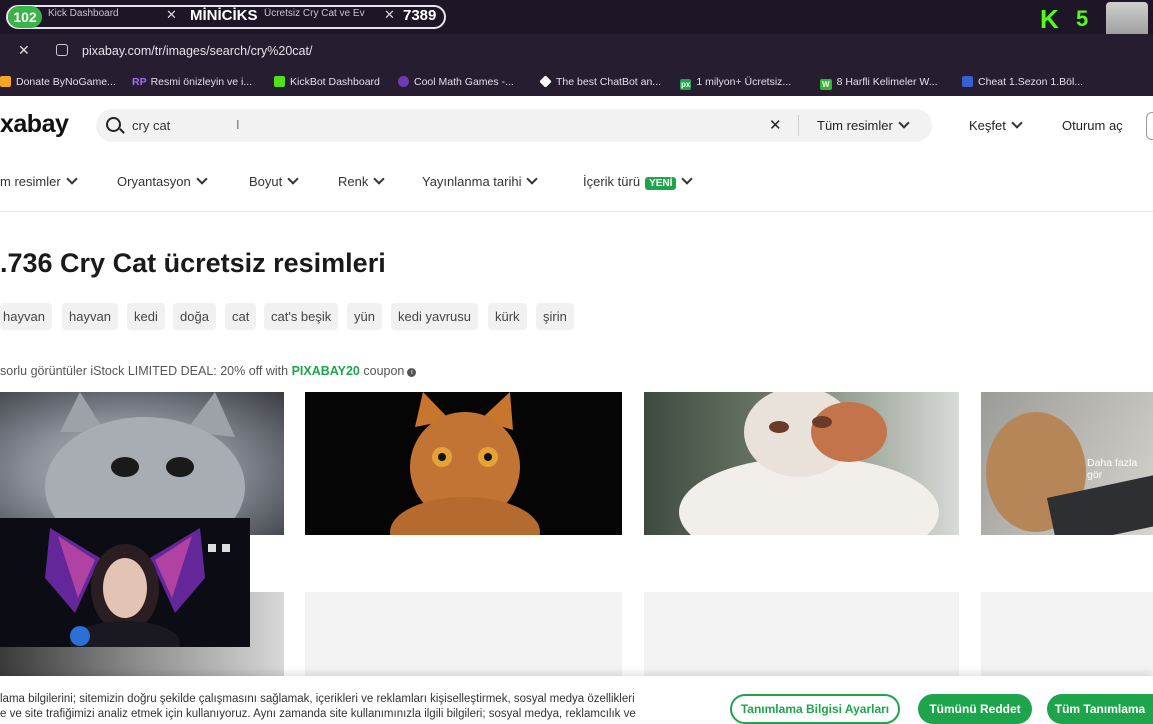  What do you see at coordinates (25, 17) in the screenshot?
I see `tab-count-badge: 102` at bounding box center [25, 17].